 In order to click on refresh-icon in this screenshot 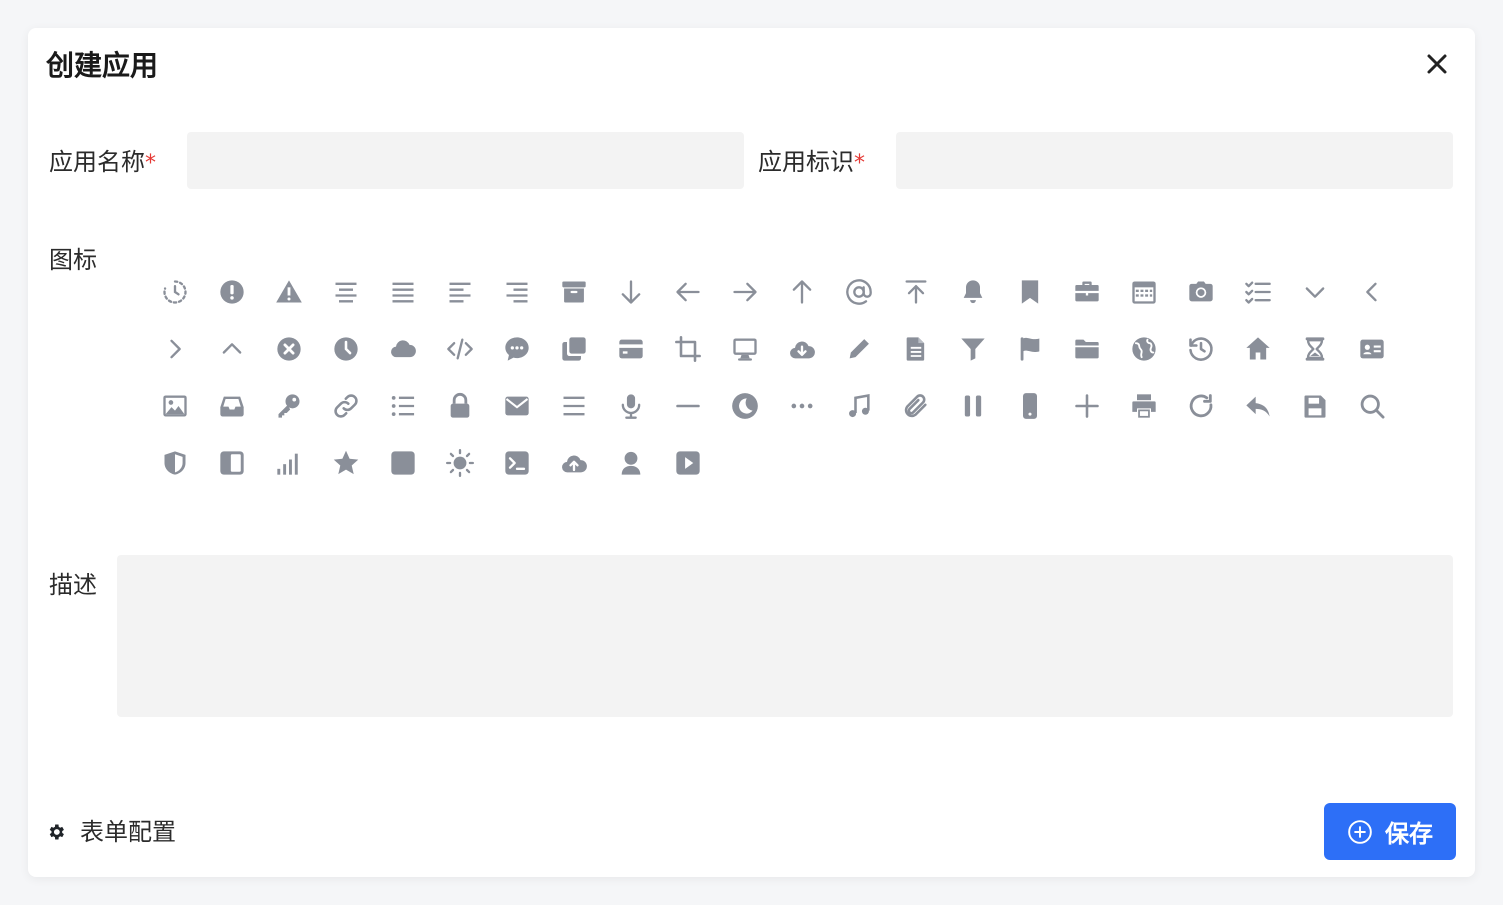, I will do `click(1200, 405)`.